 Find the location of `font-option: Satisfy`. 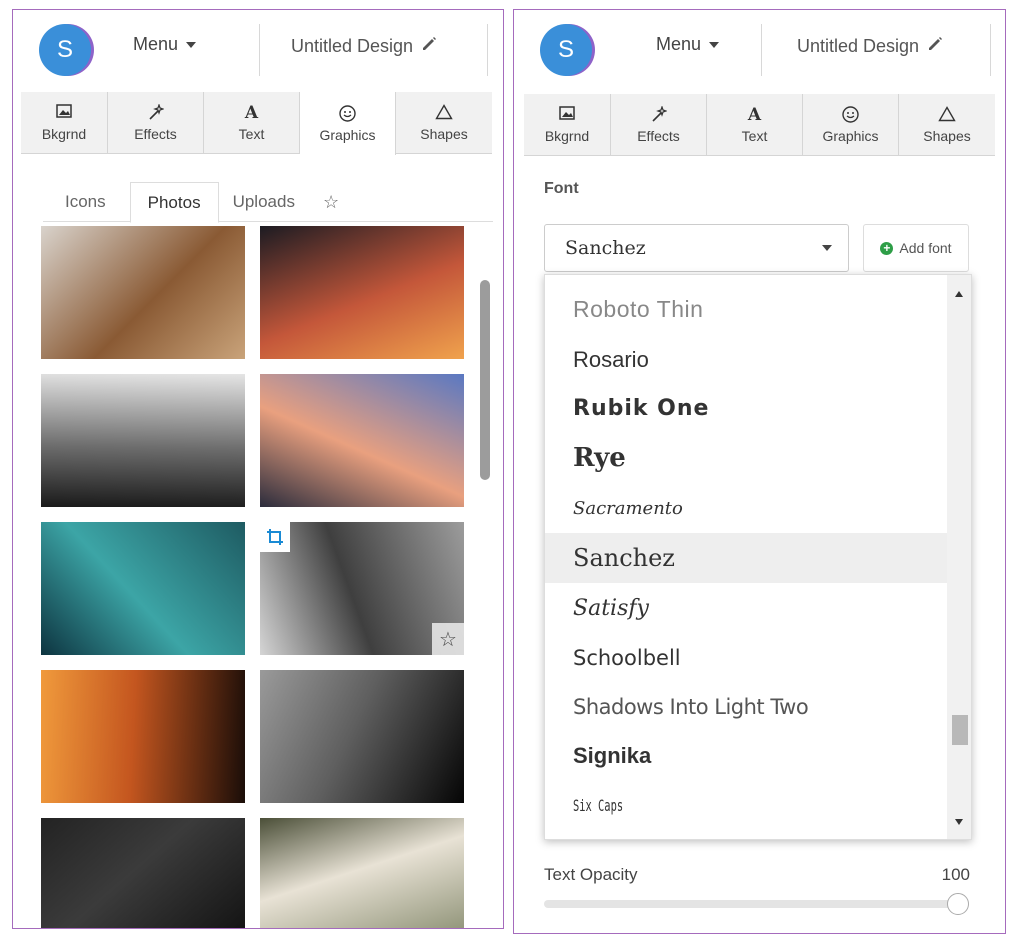

font-option: Satisfy is located at coordinates (746, 608).